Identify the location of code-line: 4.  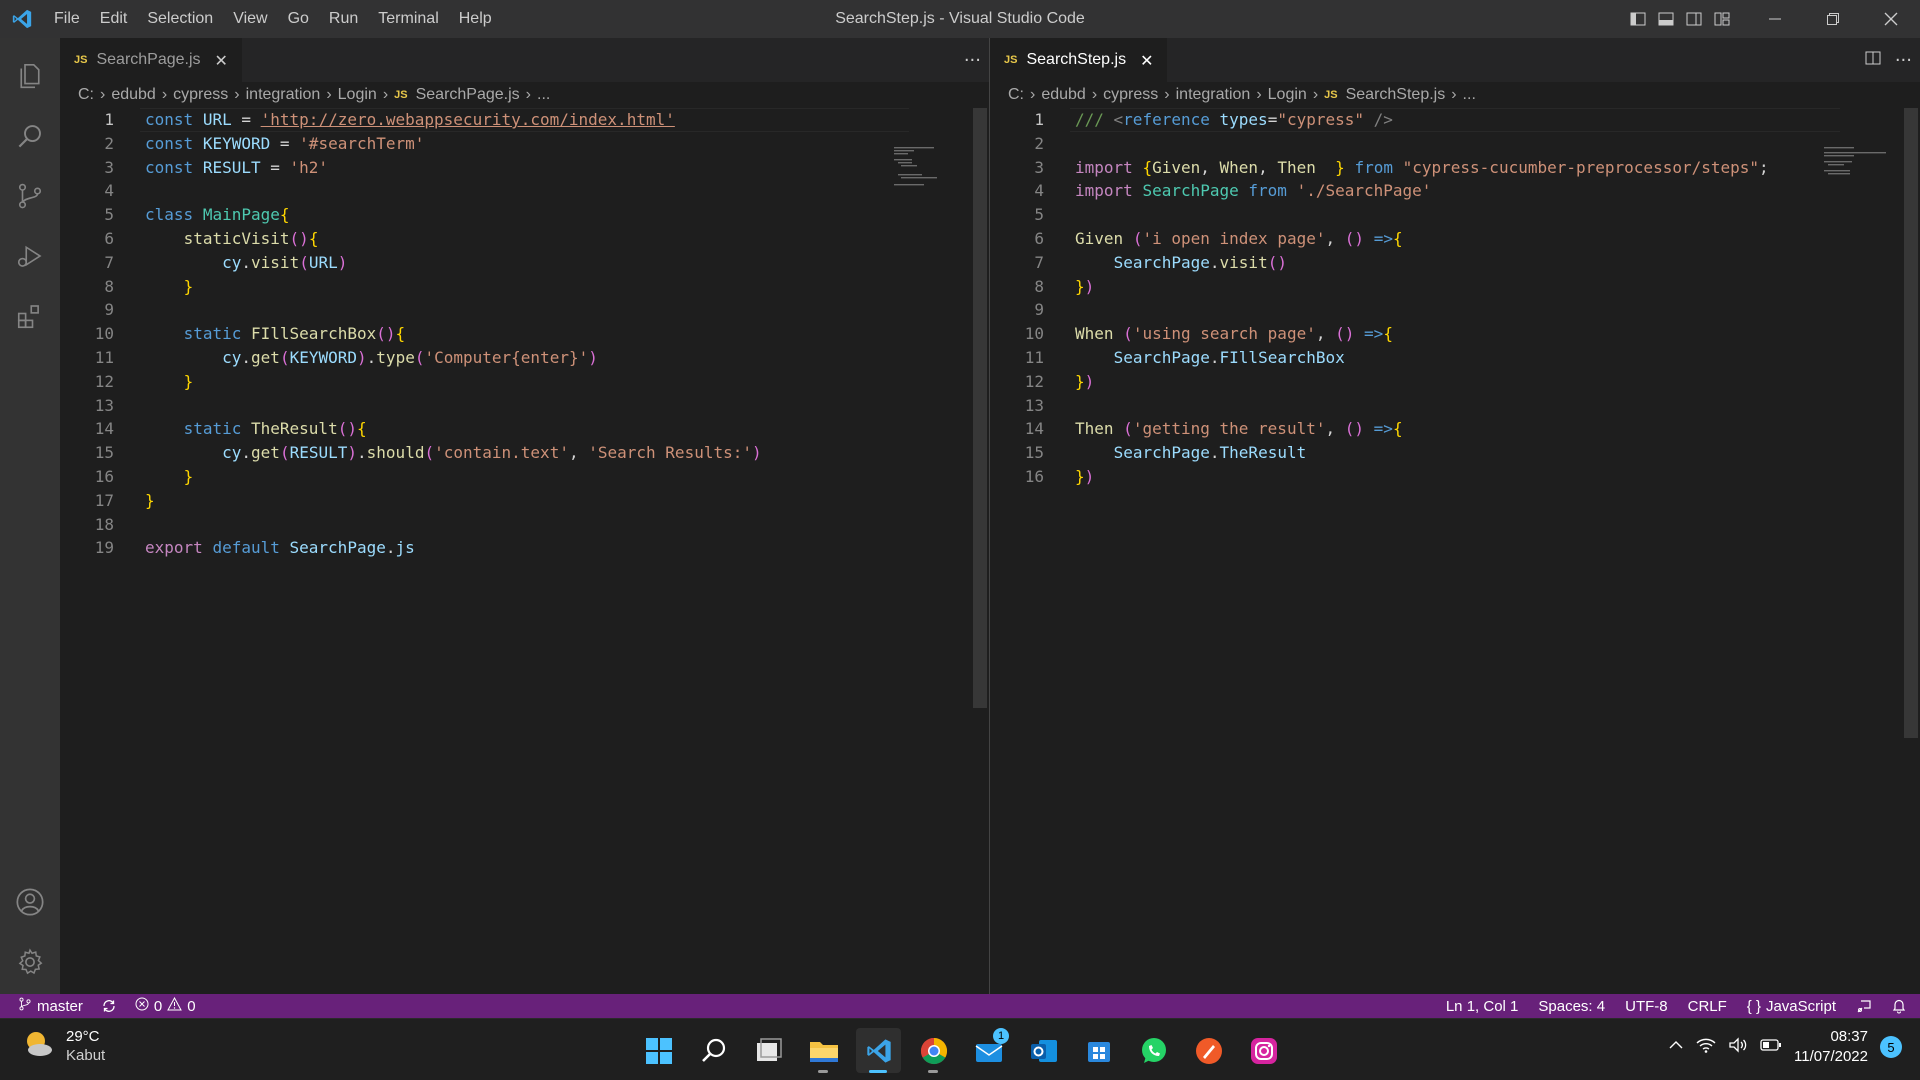
(524, 191).